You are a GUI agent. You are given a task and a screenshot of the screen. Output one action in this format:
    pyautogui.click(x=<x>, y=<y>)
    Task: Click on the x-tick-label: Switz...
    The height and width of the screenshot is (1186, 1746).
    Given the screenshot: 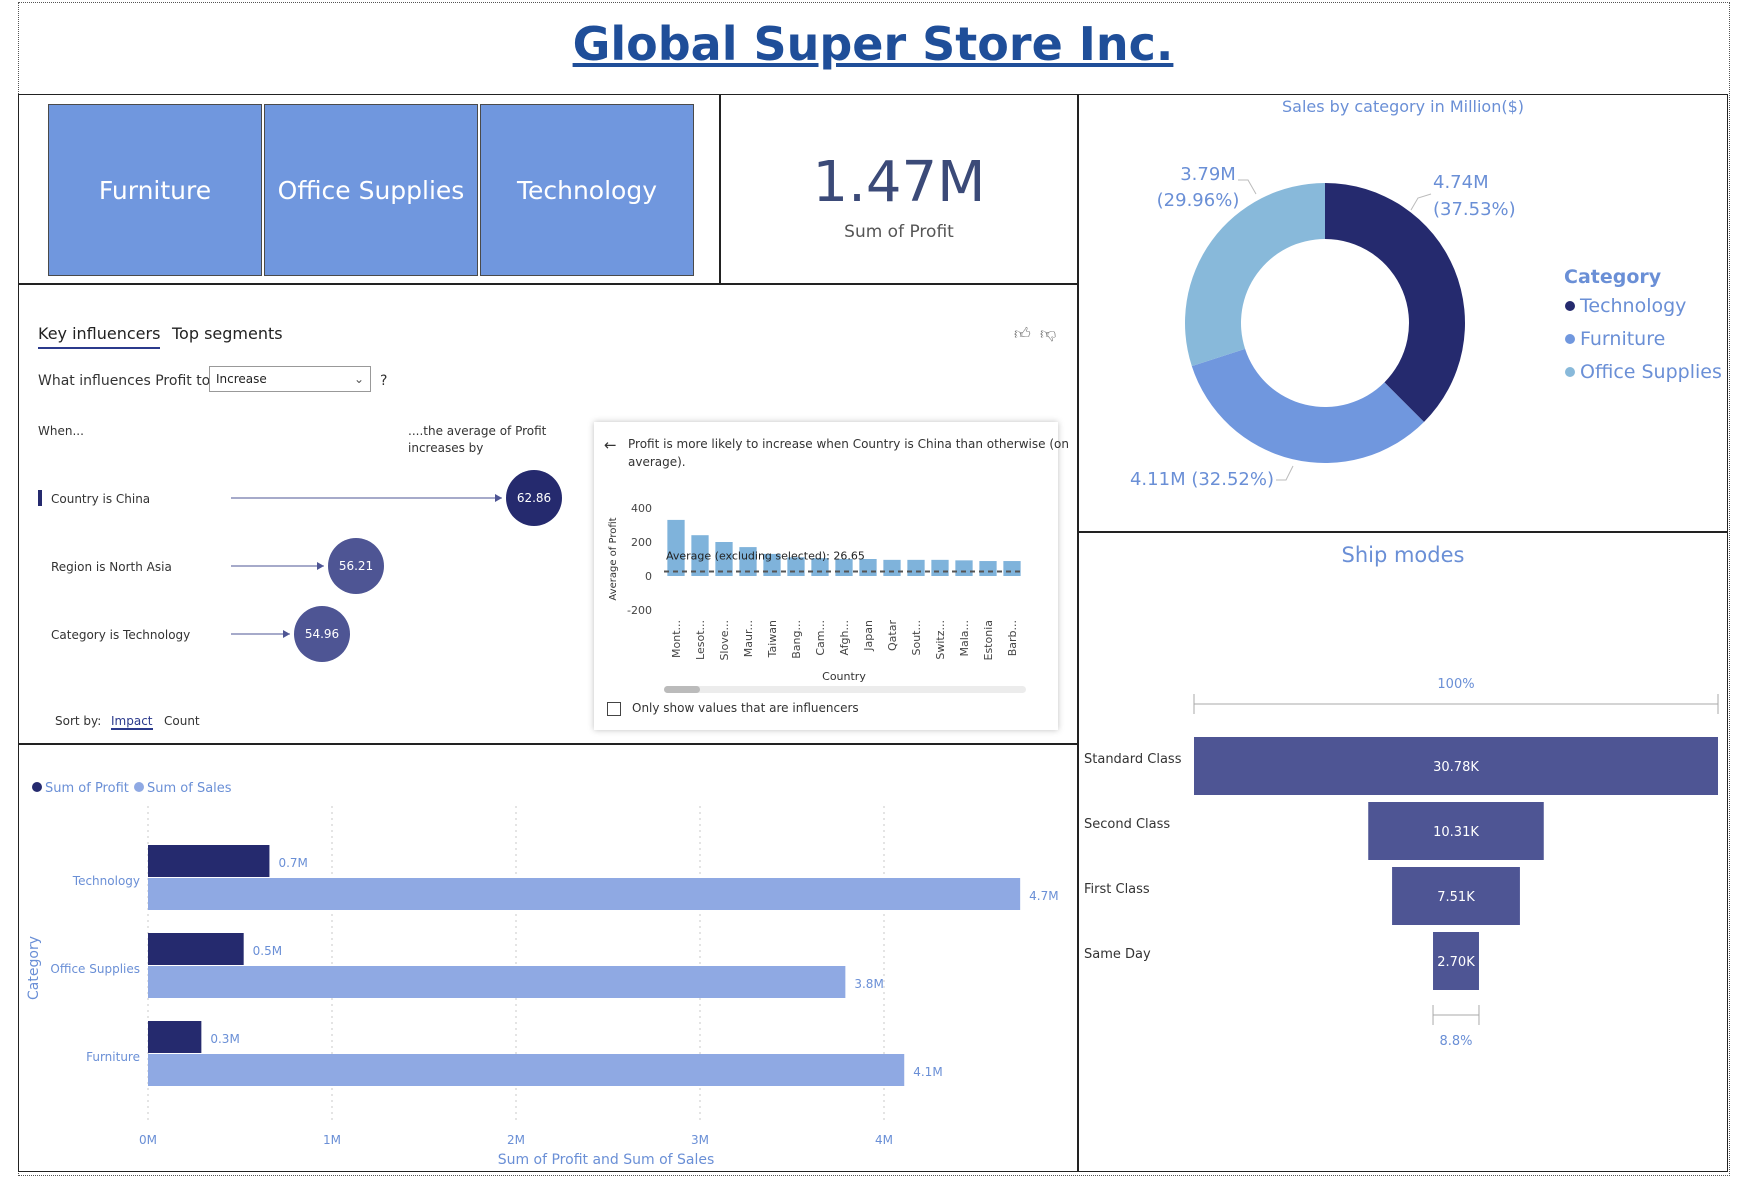 What is the action you would take?
    pyautogui.click(x=940, y=640)
    